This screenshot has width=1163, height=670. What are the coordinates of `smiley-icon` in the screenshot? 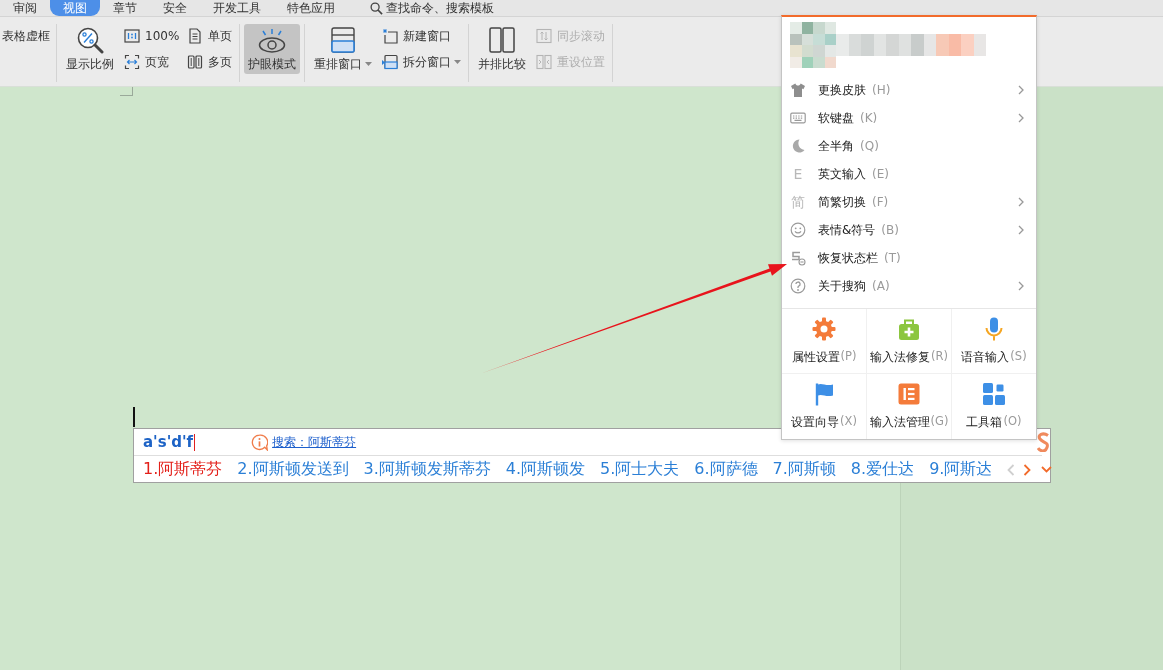 It's located at (798, 230).